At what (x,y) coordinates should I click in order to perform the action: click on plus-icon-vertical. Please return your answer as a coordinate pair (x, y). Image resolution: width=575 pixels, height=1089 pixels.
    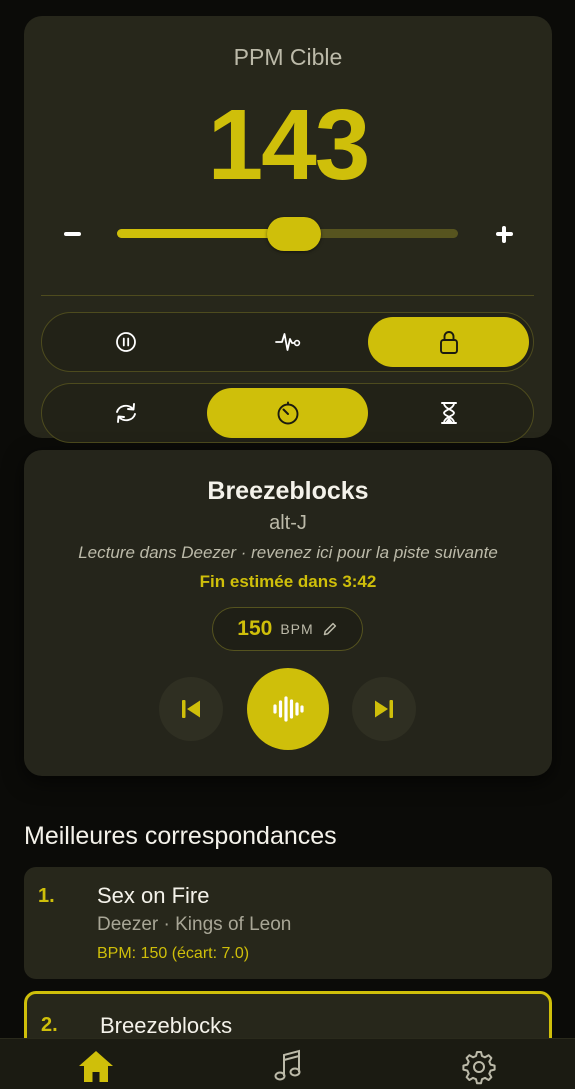
    Looking at the image, I should click on (504, 234).